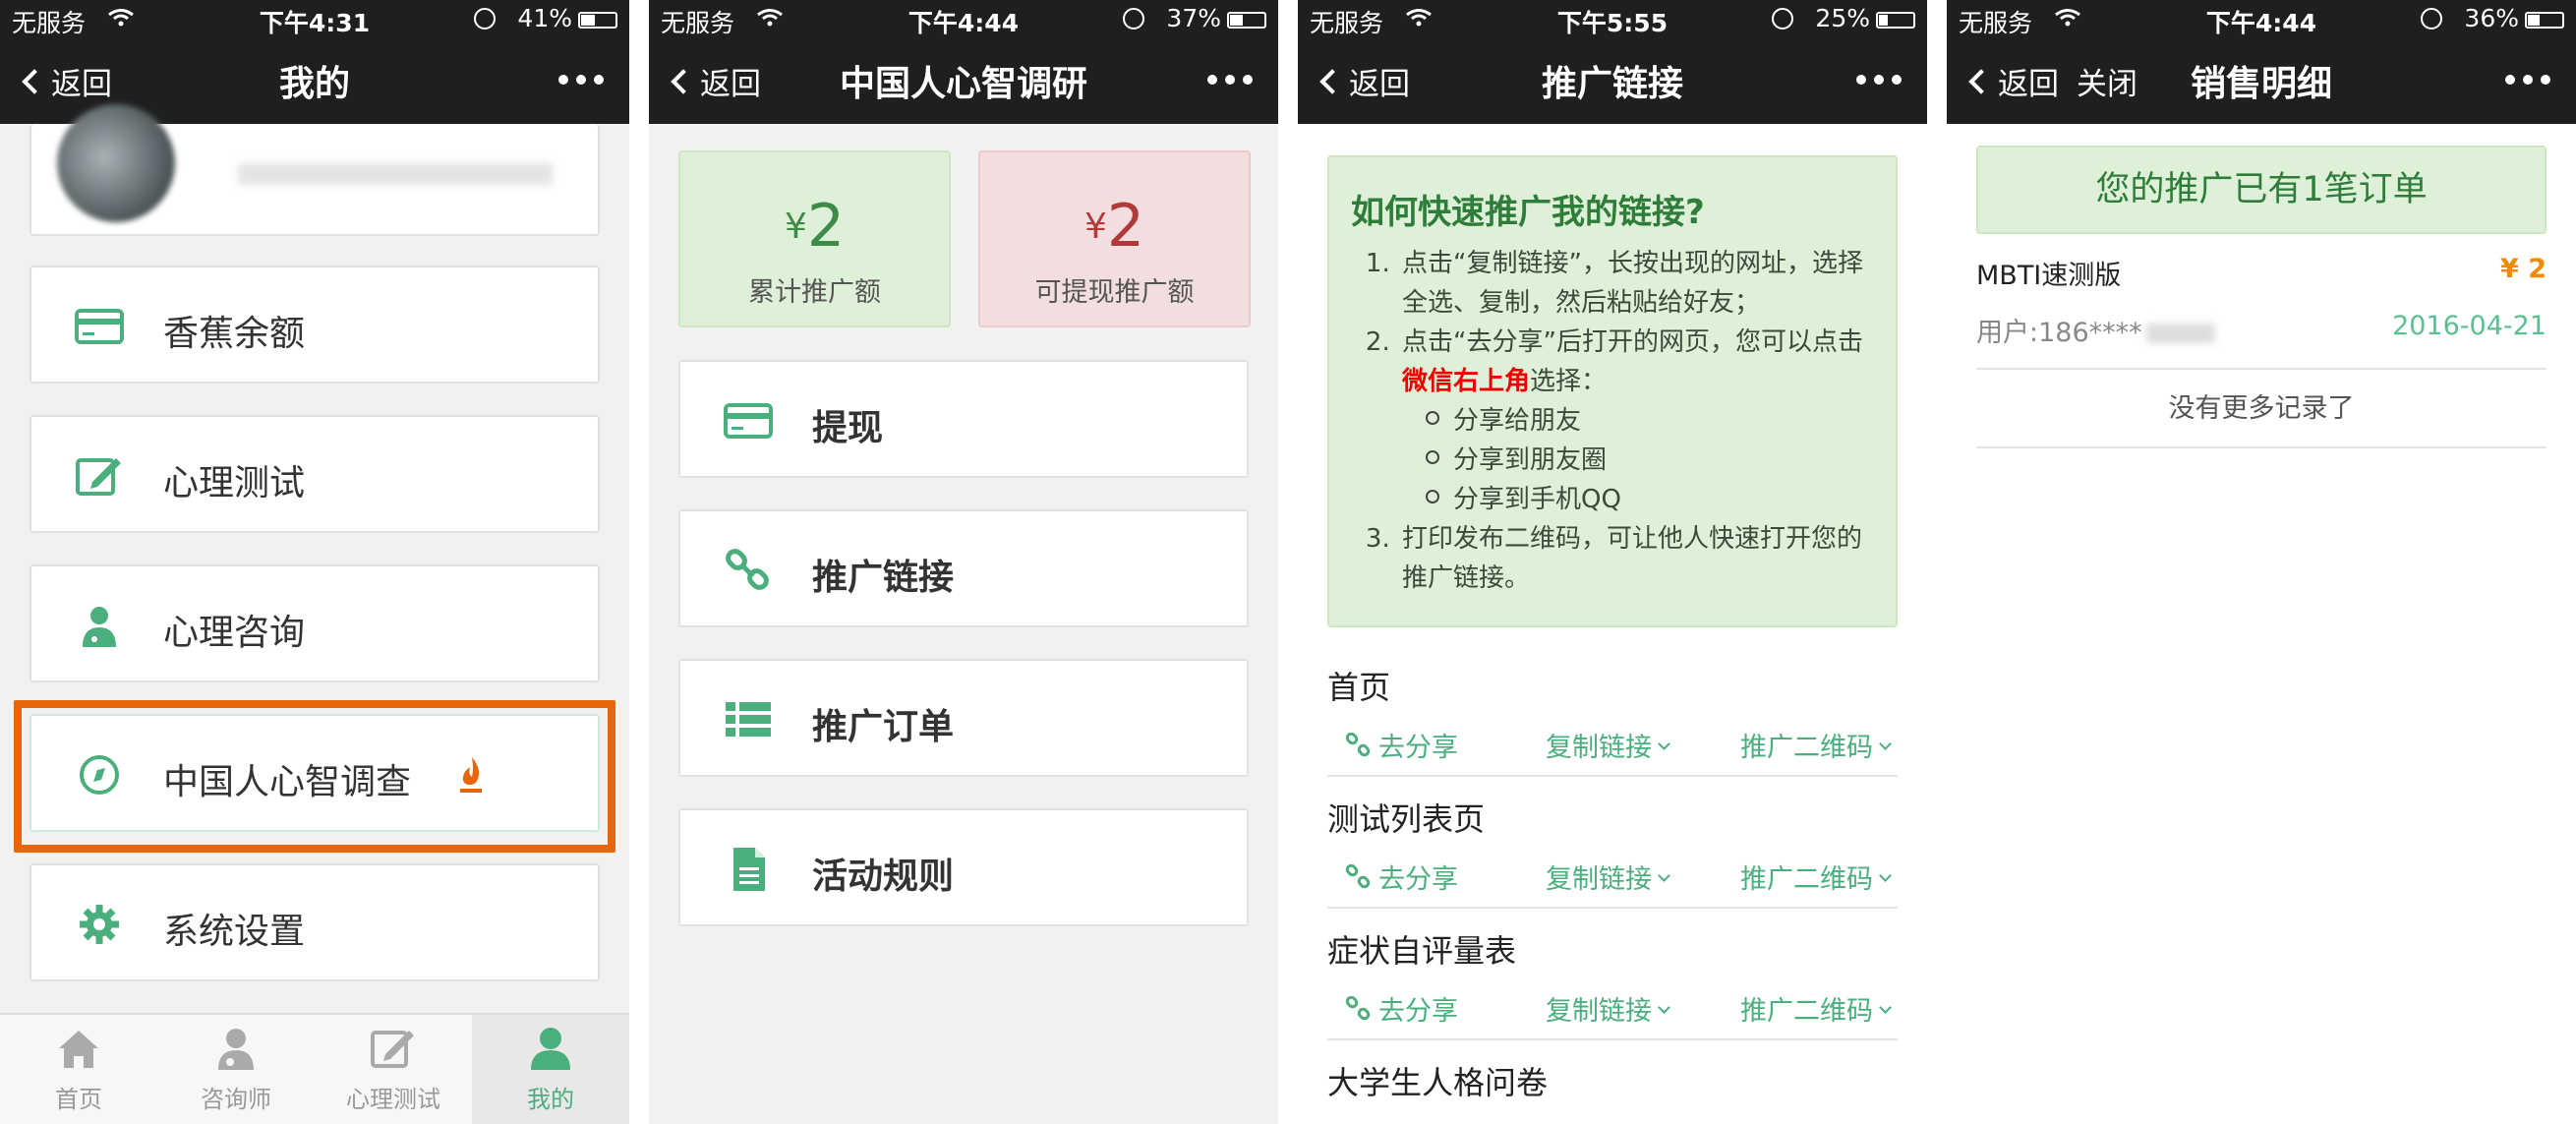 The height and width of the screenshot is (1124, 2576). Describe the element at coordinates (963, 568) in the screenshot. I see `menu-item-promo-link: 推广链接` at that location.